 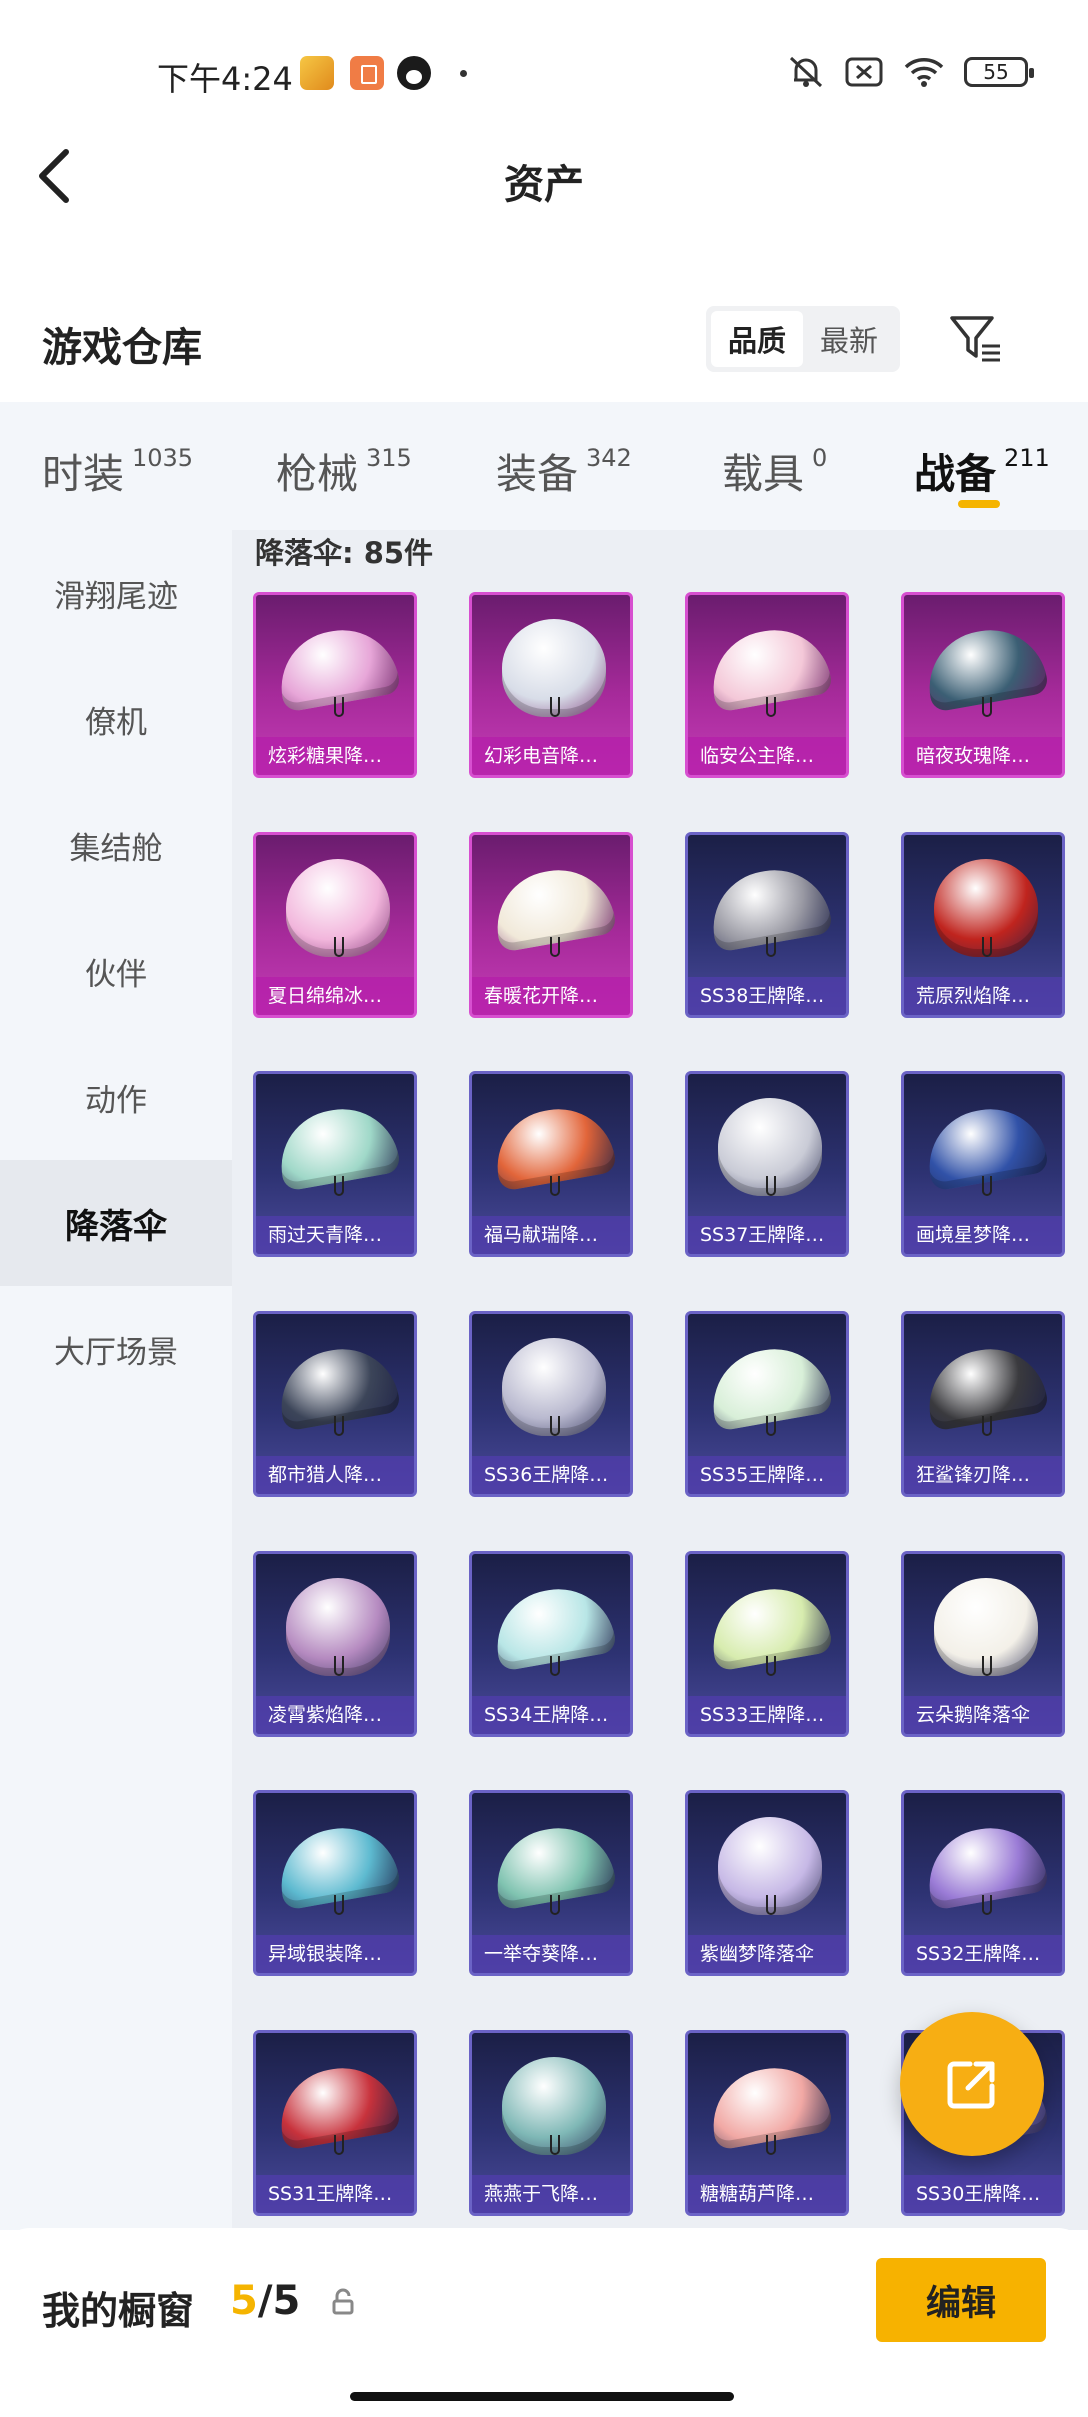 I want to click on showcase-label: 我的橱窗, so click(x=118, y=2311).